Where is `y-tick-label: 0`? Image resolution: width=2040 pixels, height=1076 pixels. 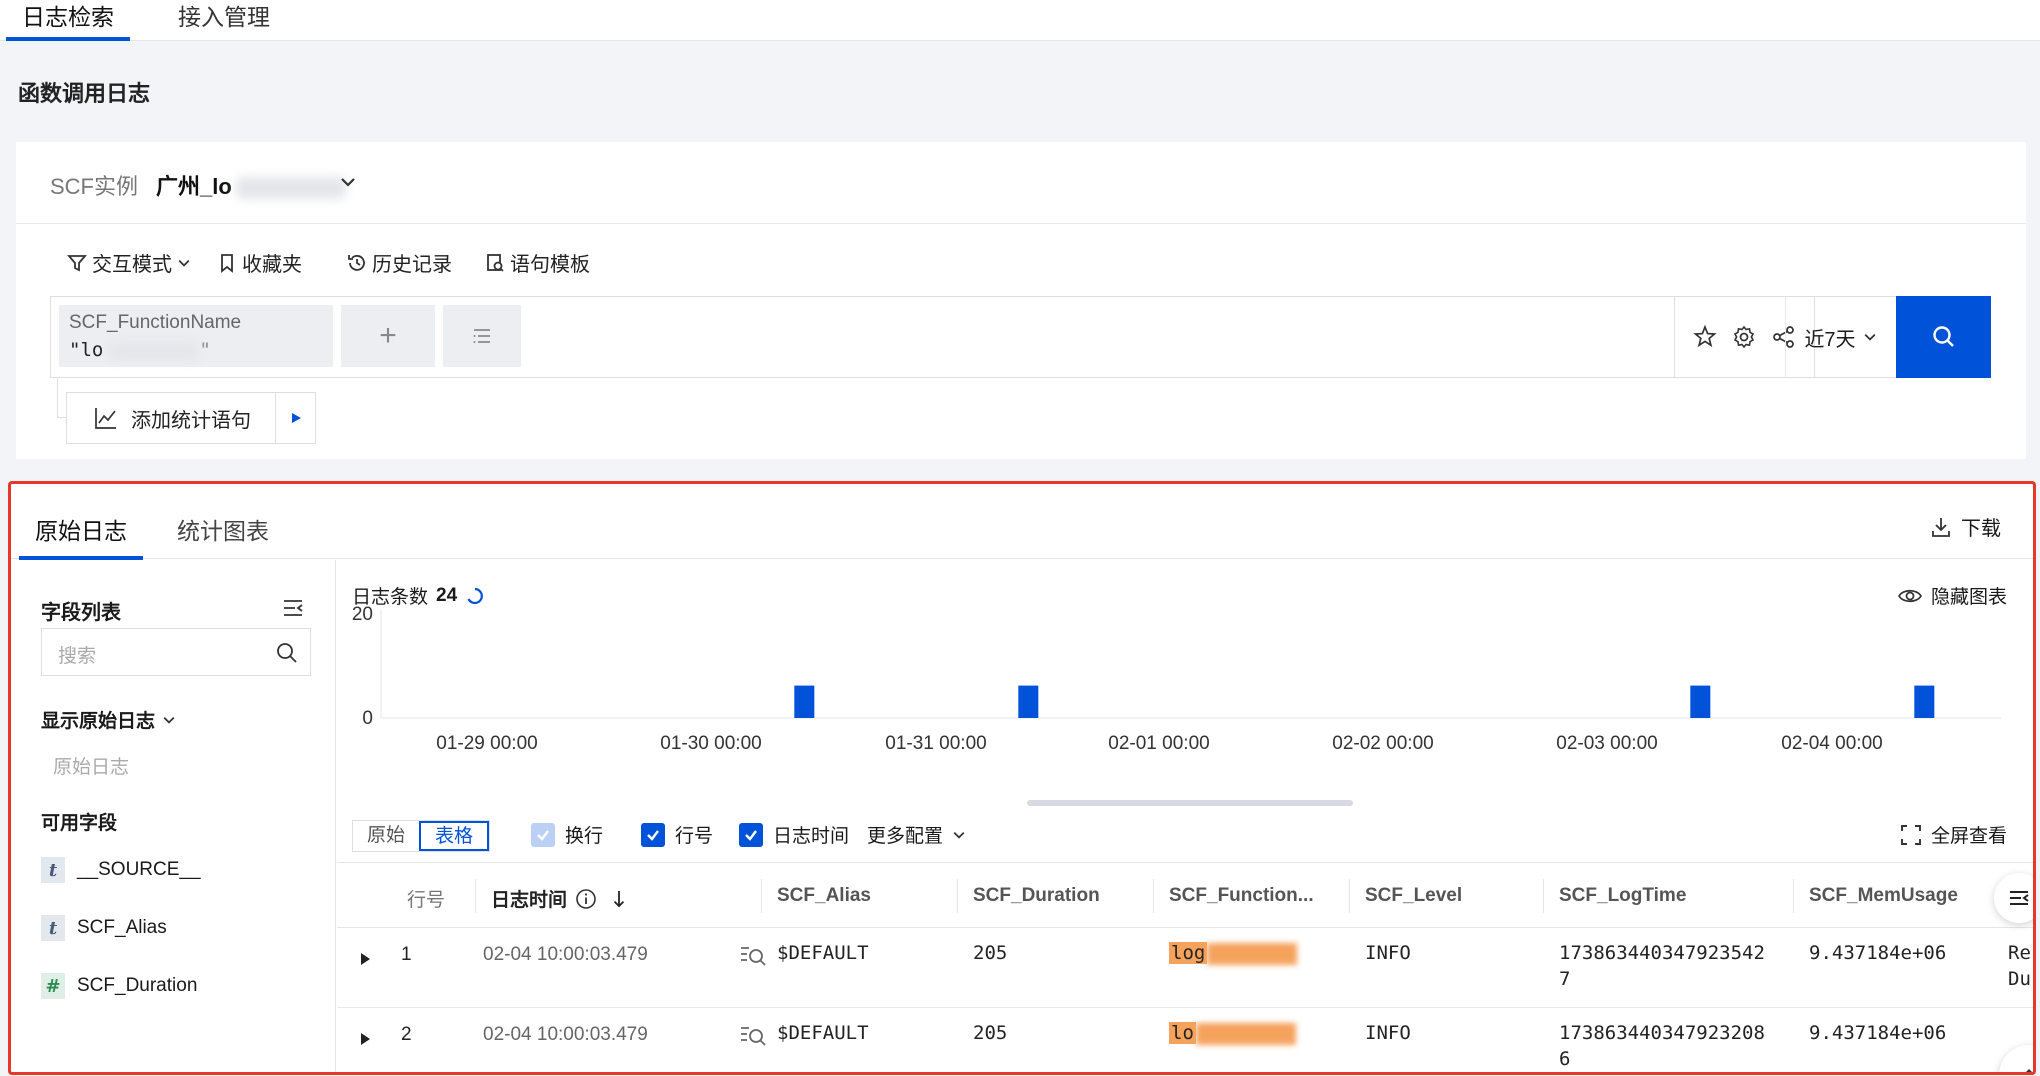
y-tick-label: 0 is located at coordinates (367, 718).